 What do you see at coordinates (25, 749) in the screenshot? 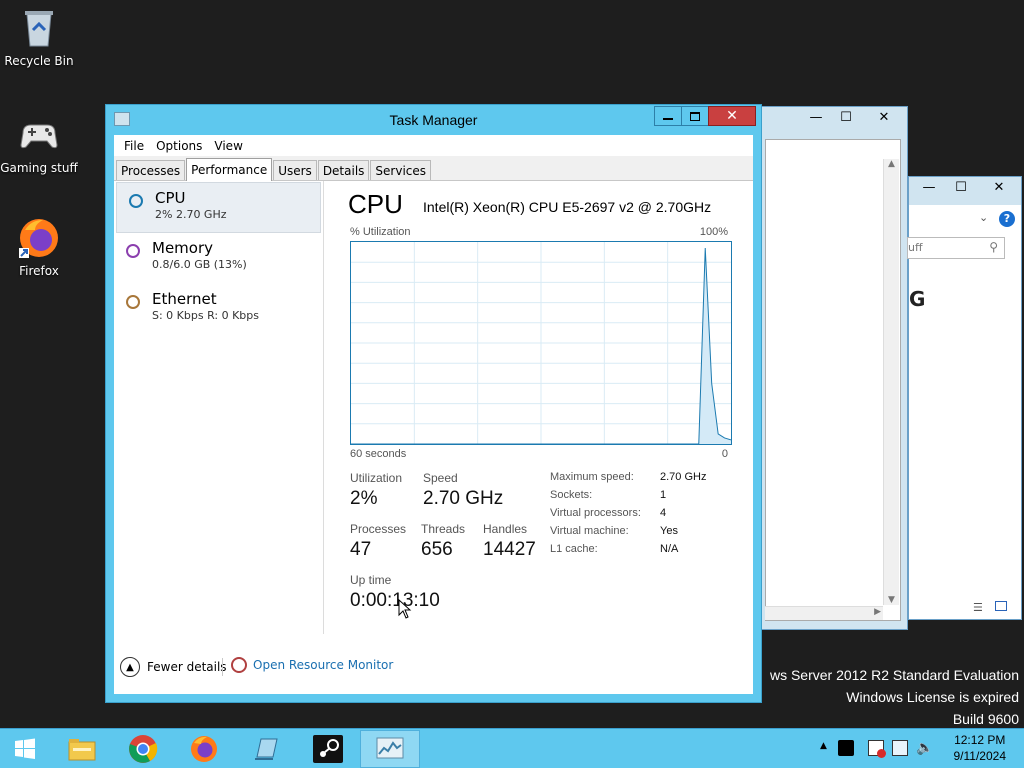
I see `start-button` at bounding box center [25, 749].